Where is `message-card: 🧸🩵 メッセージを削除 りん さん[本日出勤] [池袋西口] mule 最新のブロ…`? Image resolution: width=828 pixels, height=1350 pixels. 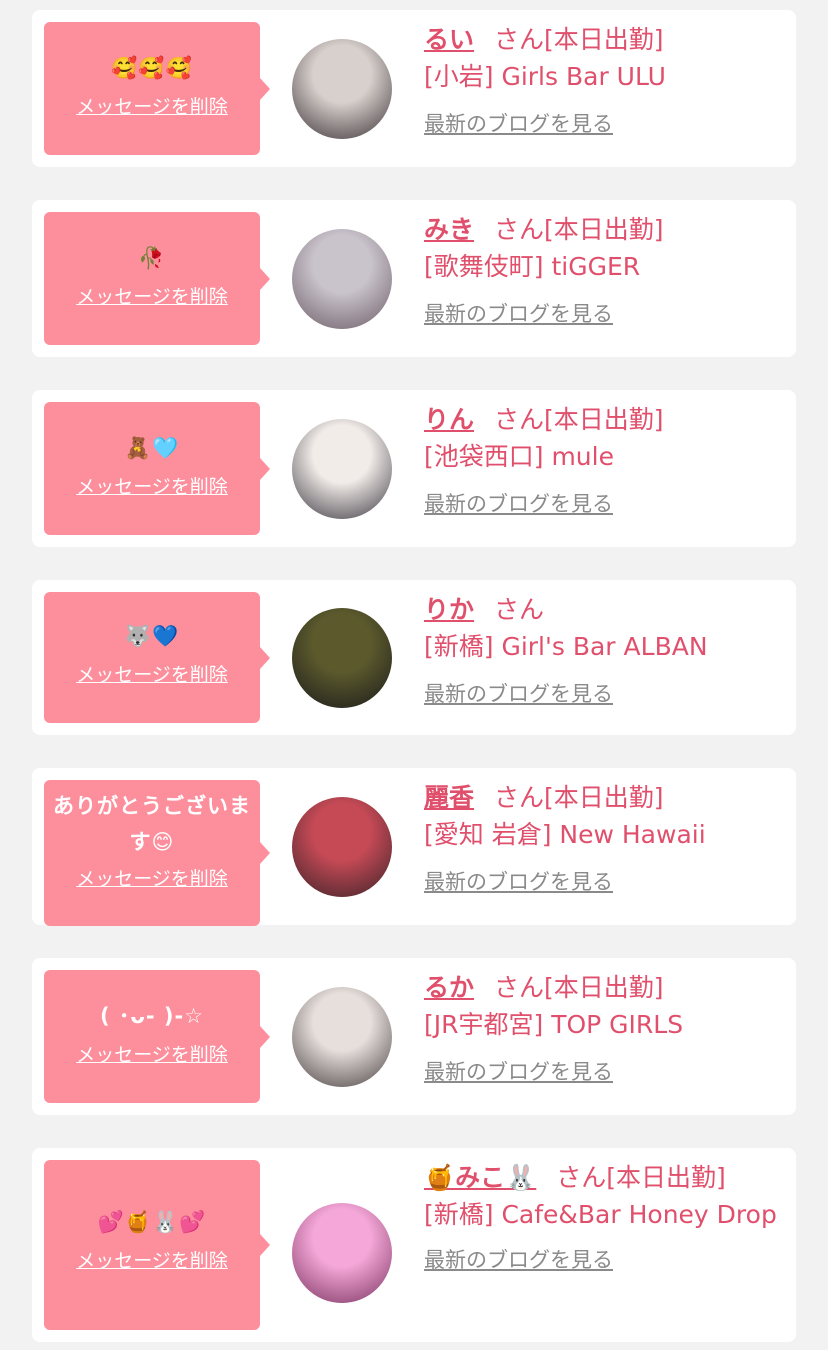
message-card: 🧸🩵 メッセージを削除 りん さん[本日出勤] [池袋西口] mule 最新のブロ… is located at coordinates (414, 468).